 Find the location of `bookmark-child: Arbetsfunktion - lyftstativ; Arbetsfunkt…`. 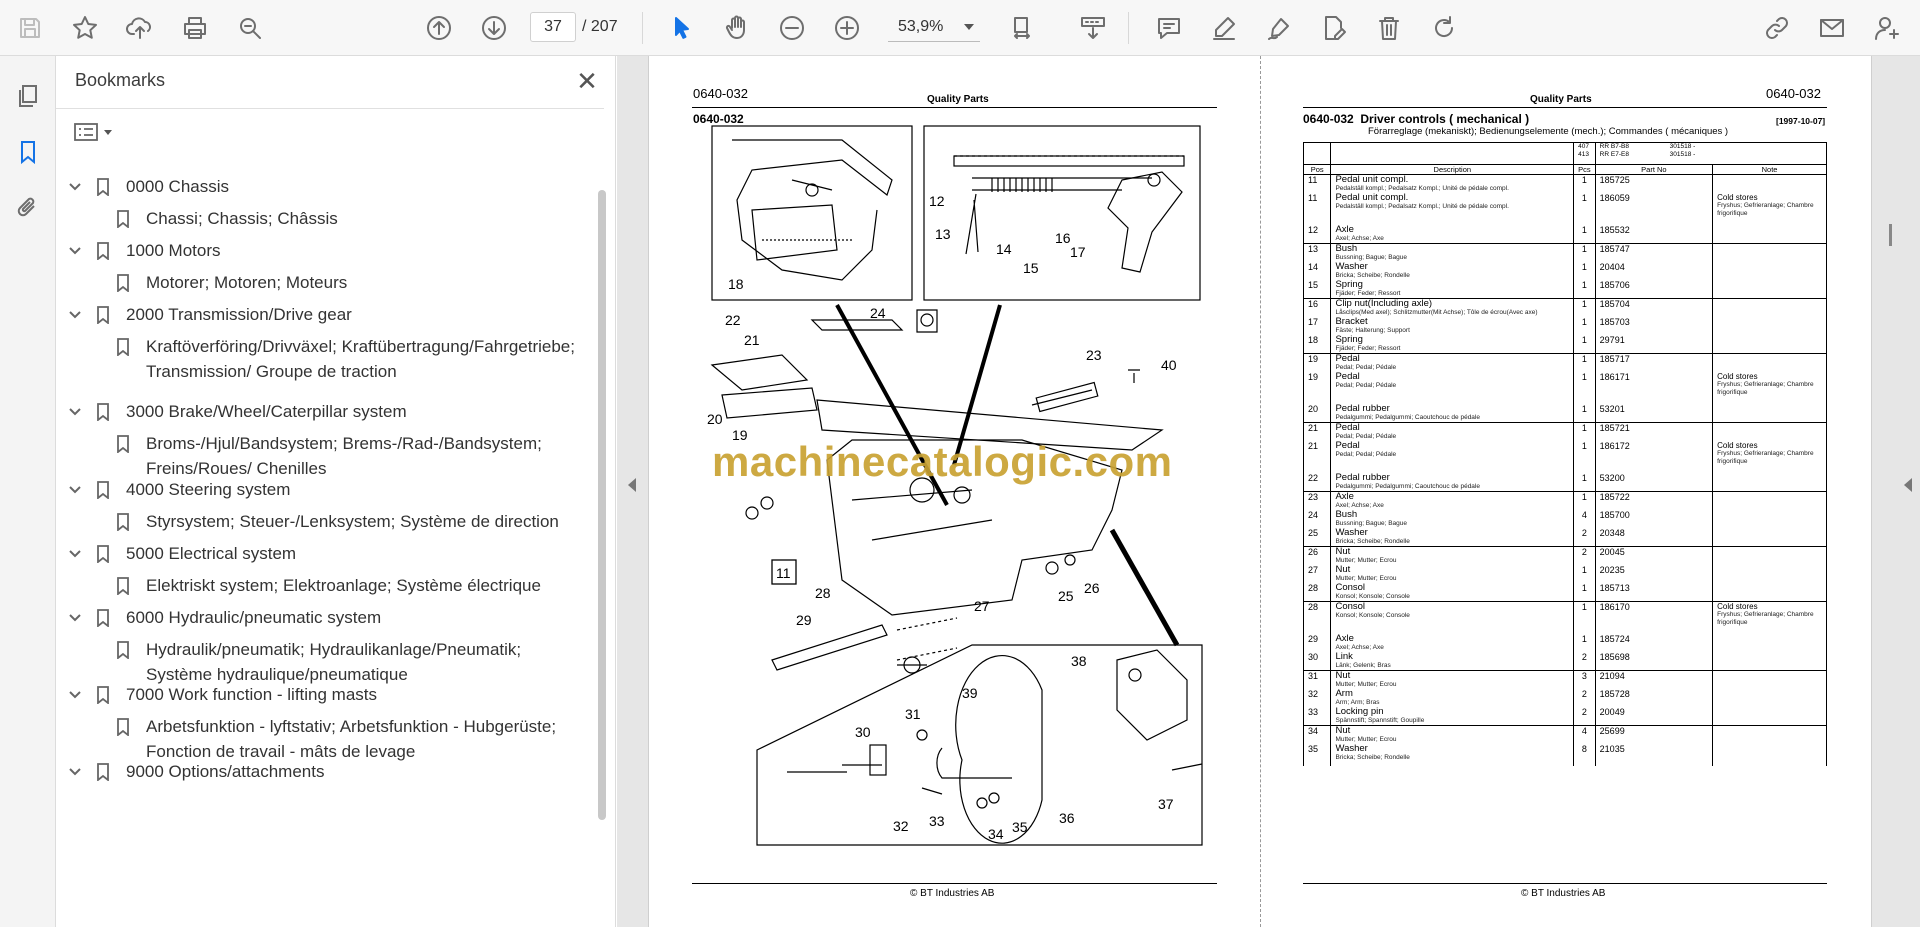

bookmark-child: Arbetsfunktion - lyftstativ; Arbetsfunkt… is located at coordinates (346, 739).